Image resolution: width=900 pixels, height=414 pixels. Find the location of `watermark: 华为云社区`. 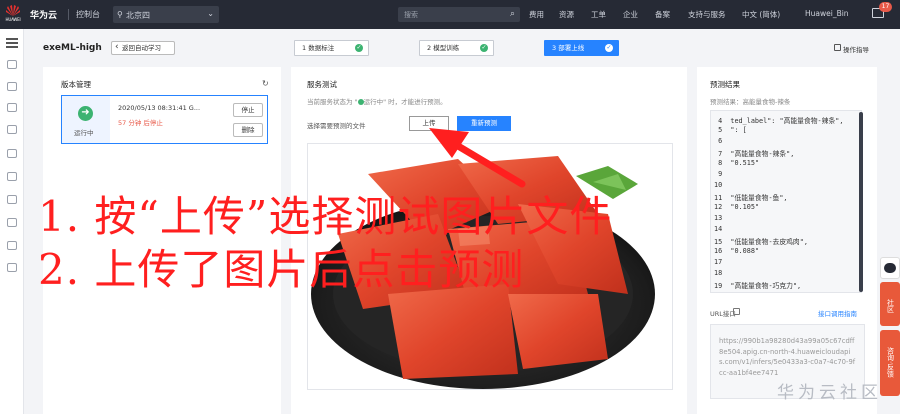

watermark: 华为云社区 is located at coordinates (829, 393).